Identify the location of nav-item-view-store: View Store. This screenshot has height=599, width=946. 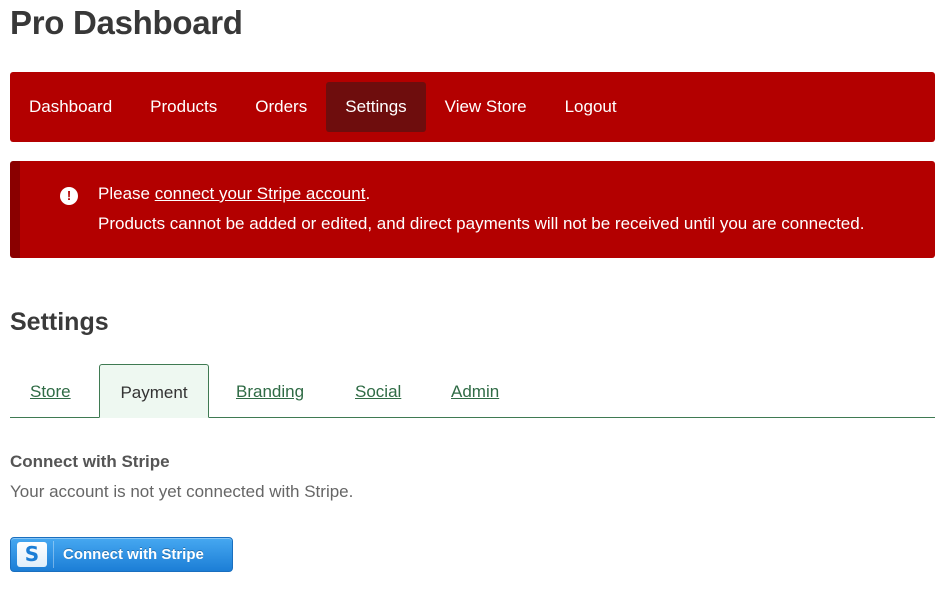
(486, 107).